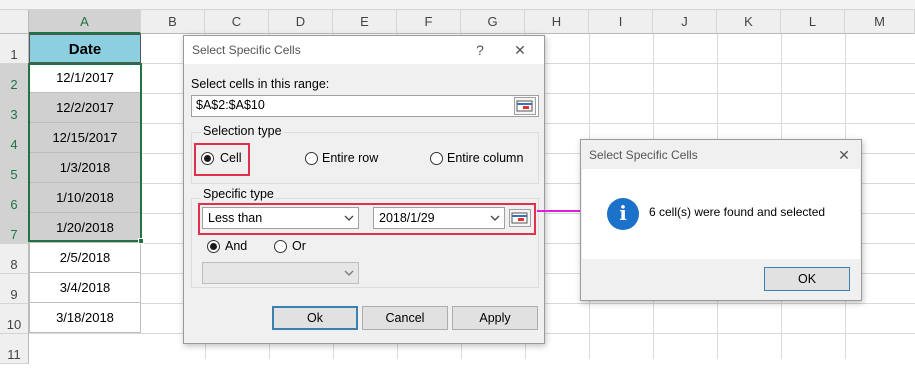 This screenshot has width=915, height=370. What do you see at coordinates (643, 155) in the screenshot?
I see `result-dialog-title: Select Specific Cells` at bounding box center [643, 155].